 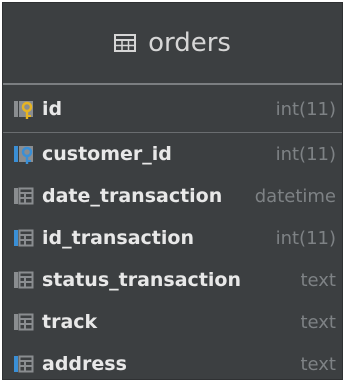 What do you see at coordinates (141, 280) in the screenshot?
I see `column-name: status_transaction` at bounding box center [141, 280].